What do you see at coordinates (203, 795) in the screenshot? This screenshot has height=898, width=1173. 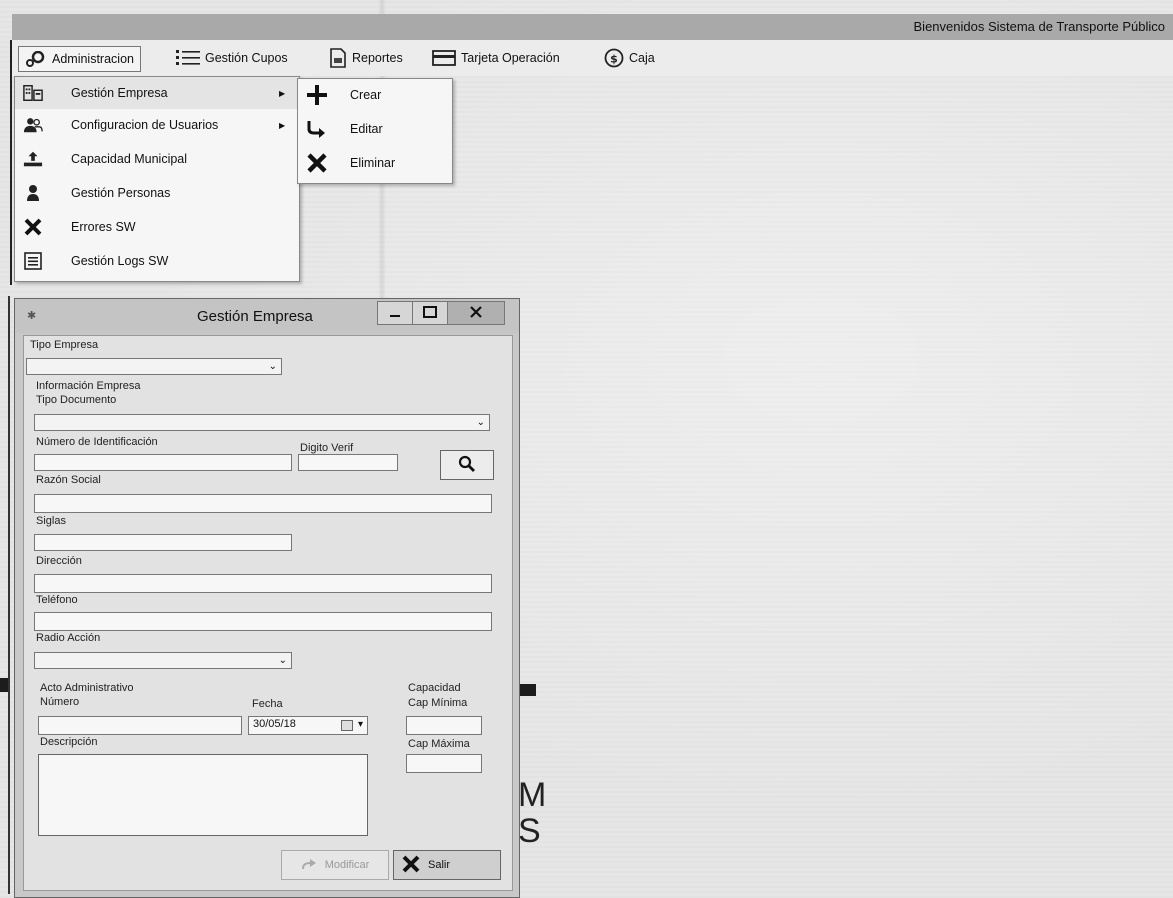 I see `descripcion-textarea` at bounding box center [203, 795].